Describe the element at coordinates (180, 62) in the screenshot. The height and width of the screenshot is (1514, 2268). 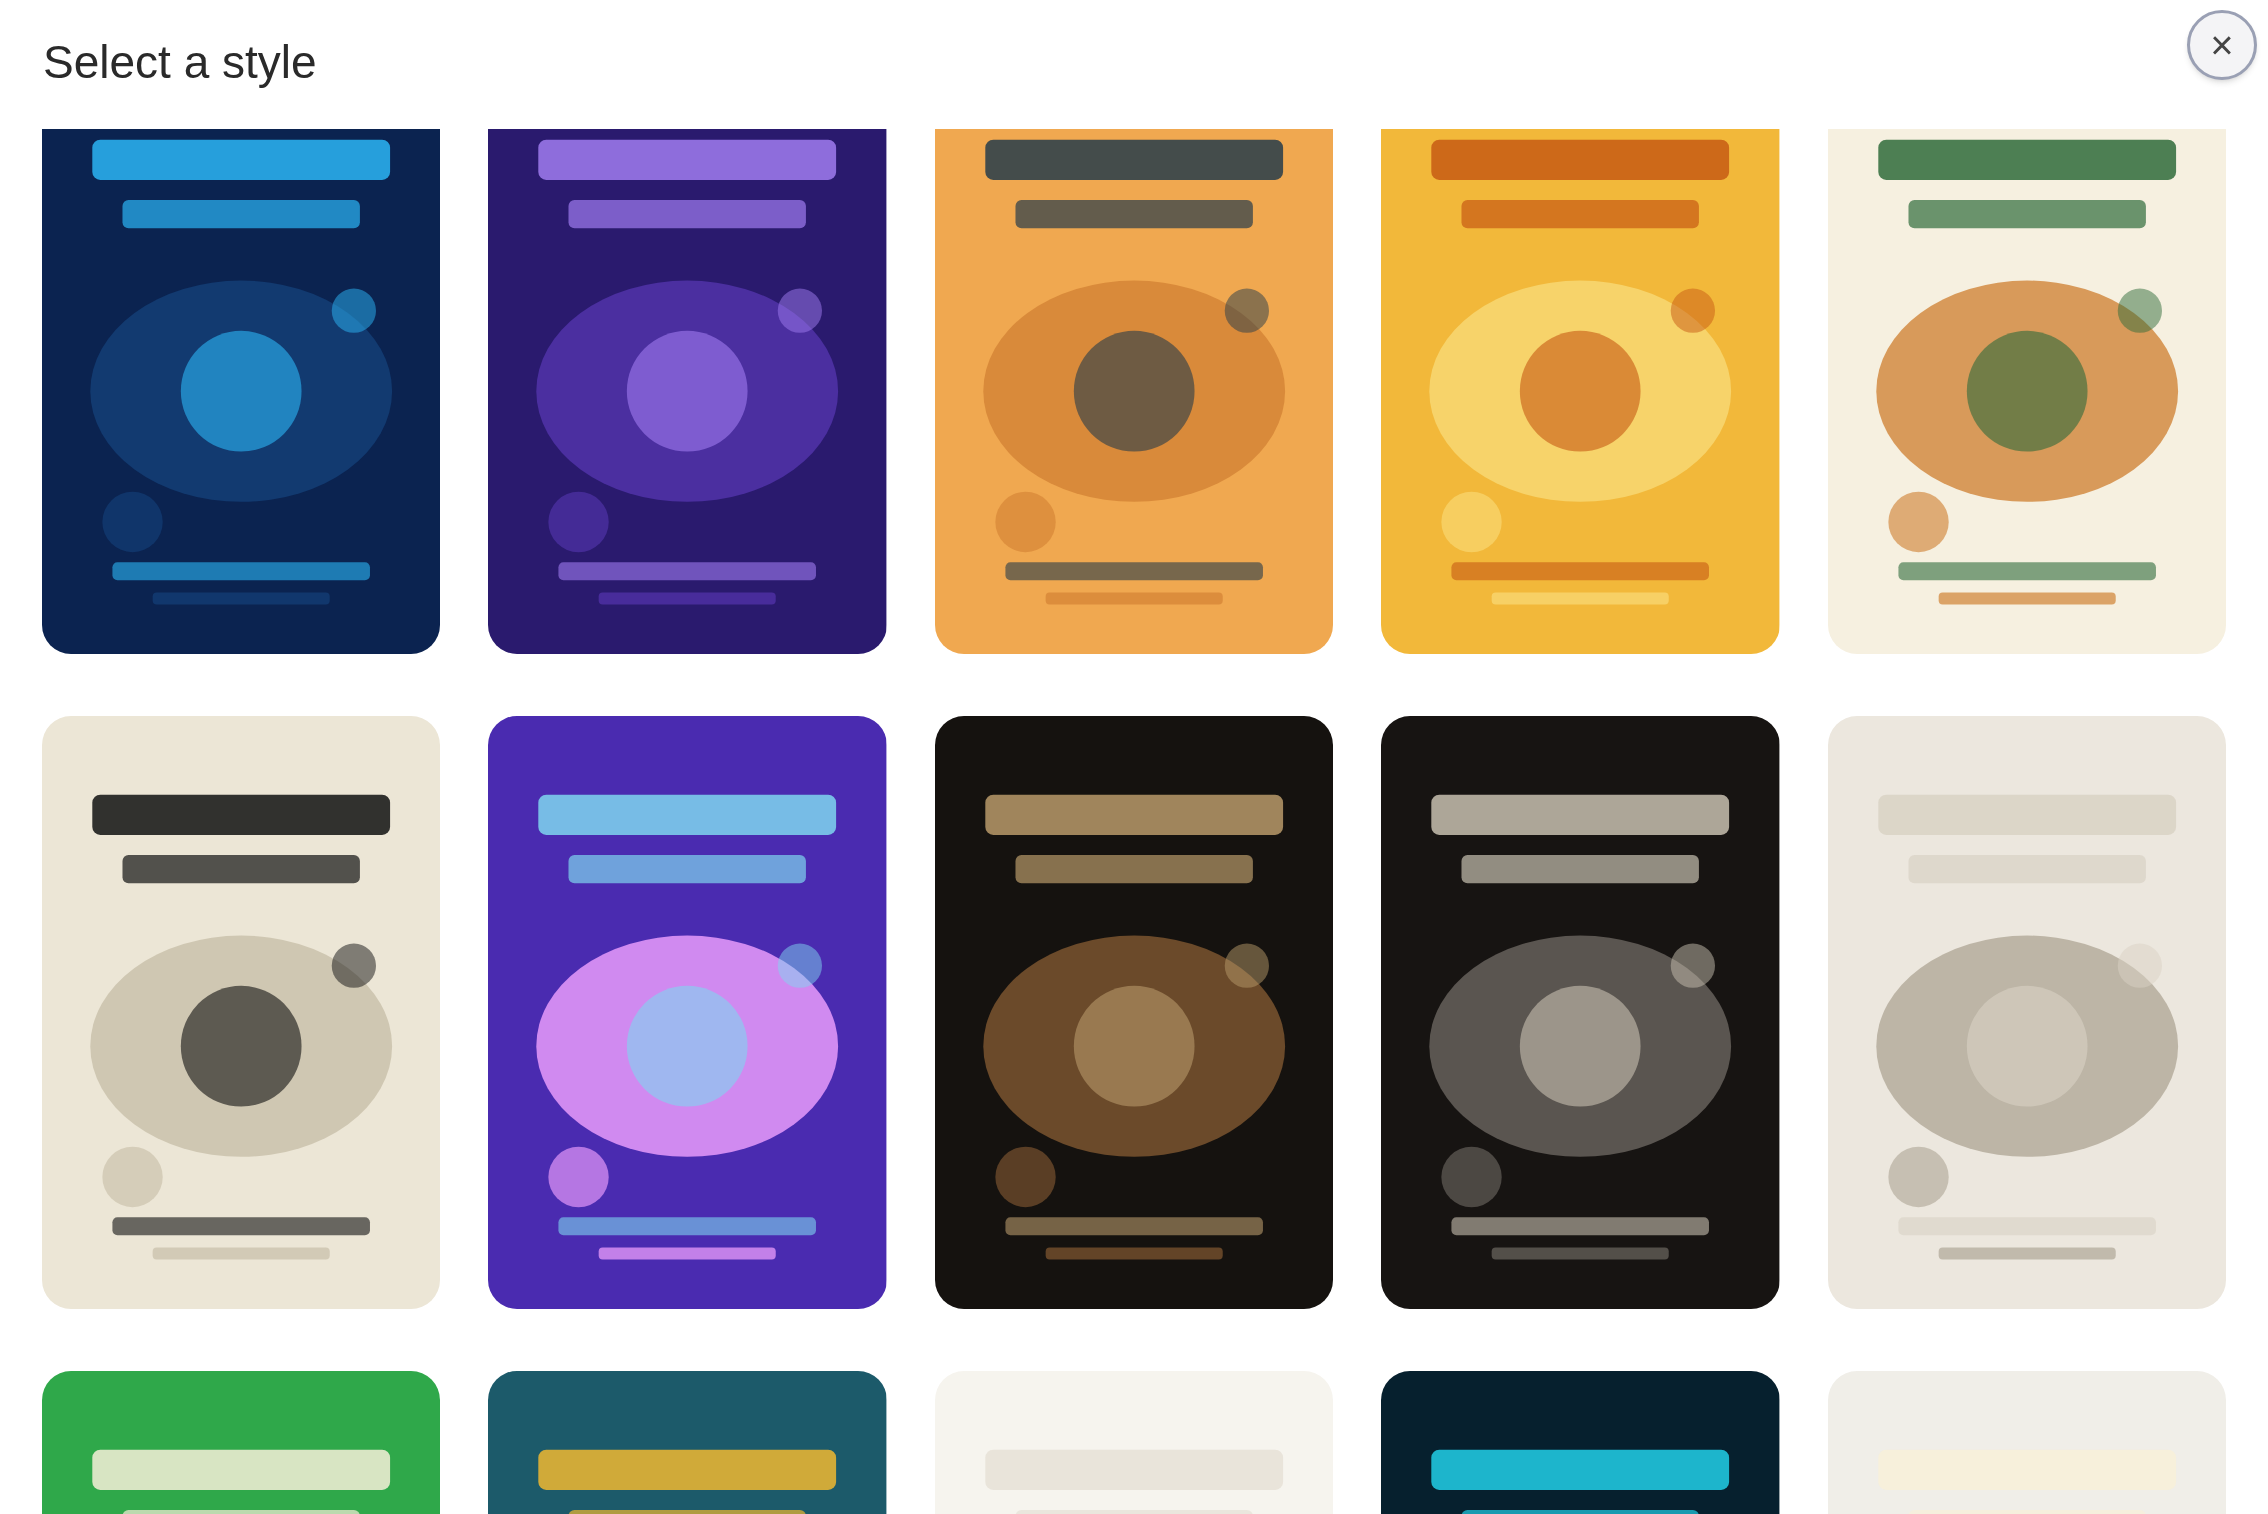
I see `dialog-title: Select a style` at that location.